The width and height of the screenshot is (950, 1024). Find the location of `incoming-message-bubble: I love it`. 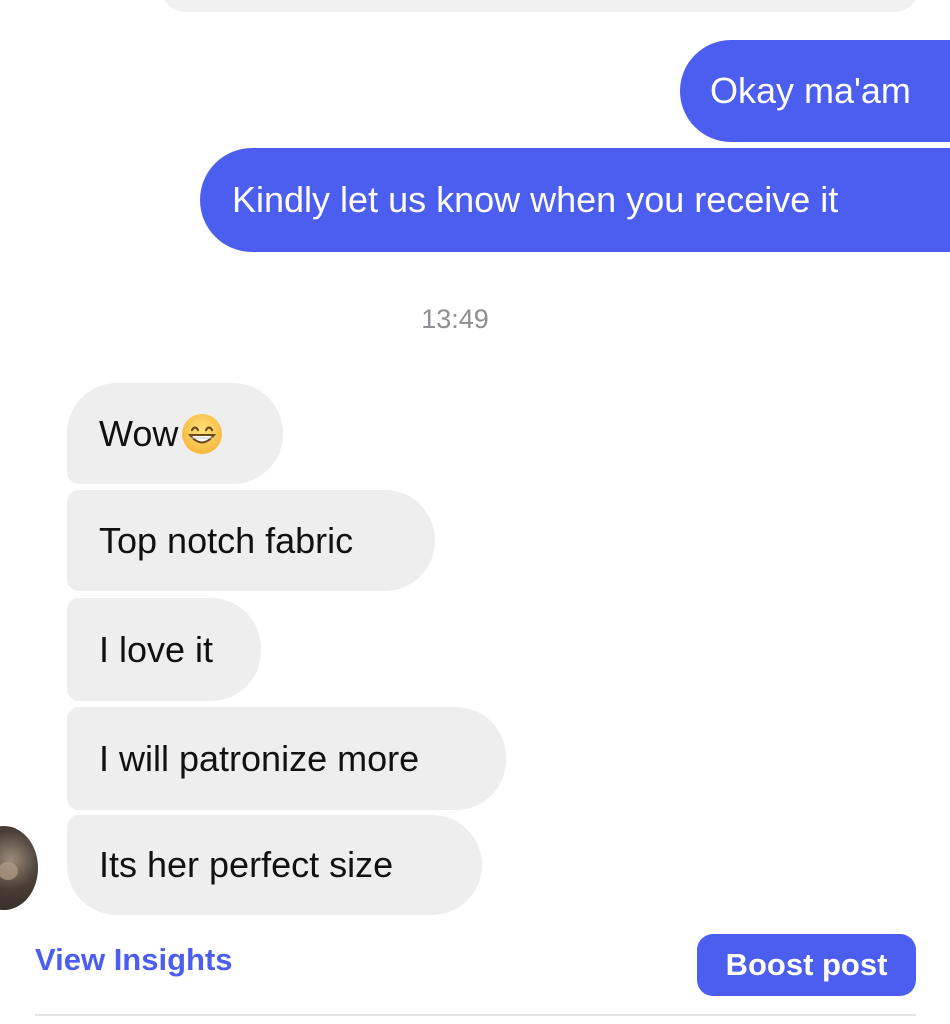

incoming-message-bubble: I love it is located at coordinates (164, 649).